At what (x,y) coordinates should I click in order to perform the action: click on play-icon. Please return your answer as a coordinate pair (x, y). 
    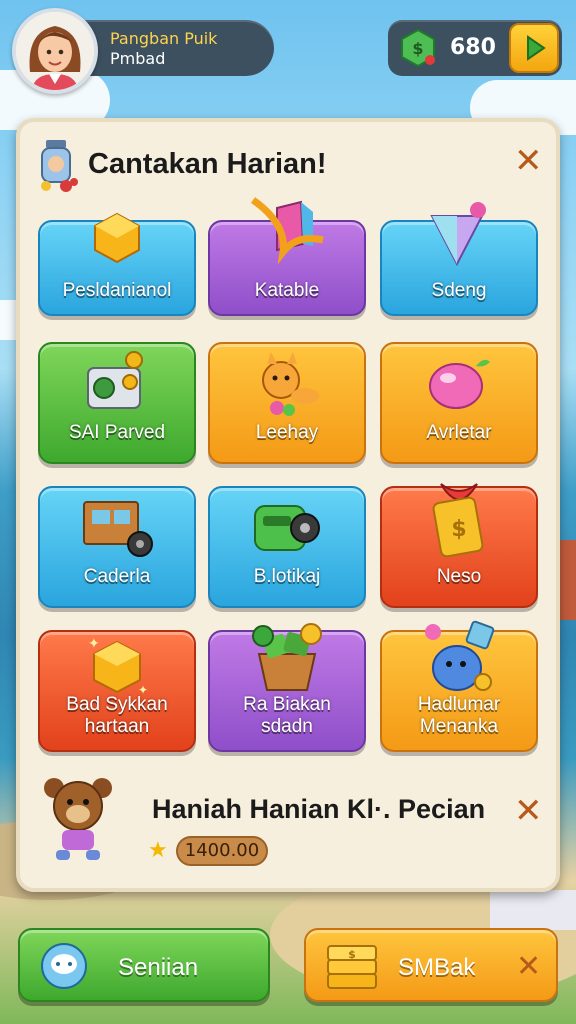
    Looking at the image, I should click on (536, 48).